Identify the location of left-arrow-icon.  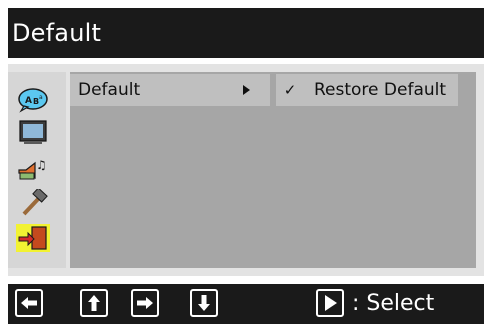
(29, 303).